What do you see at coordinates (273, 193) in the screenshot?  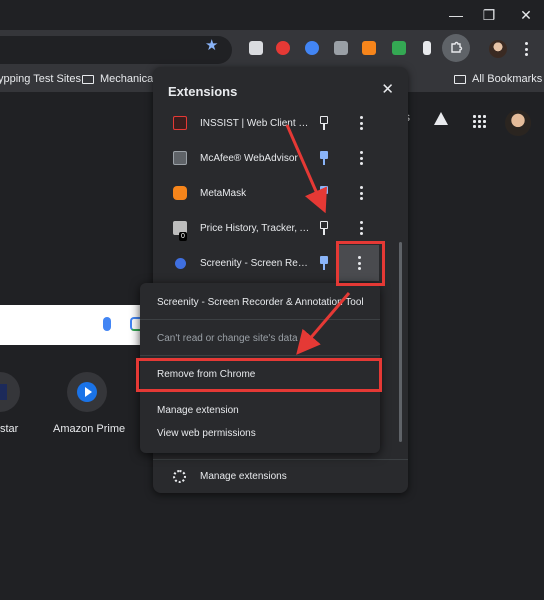 I see `extension-row-metamask: MetaMask` at bounding box center [273, 193].